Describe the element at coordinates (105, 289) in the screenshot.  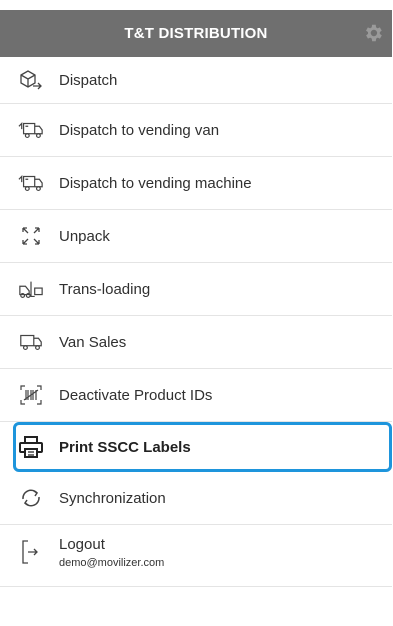
I see `menu-item-label: Trans-loading` at that location.